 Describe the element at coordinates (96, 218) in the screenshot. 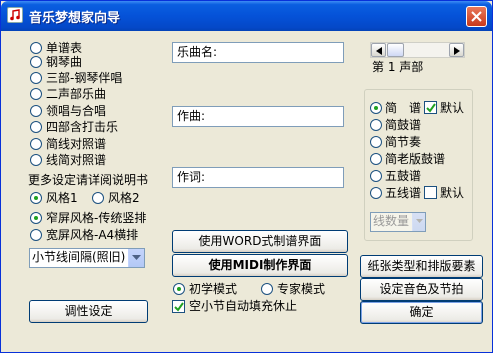

I see `layout-narrow-label: 窄屏风格-传统竖排` at that location.